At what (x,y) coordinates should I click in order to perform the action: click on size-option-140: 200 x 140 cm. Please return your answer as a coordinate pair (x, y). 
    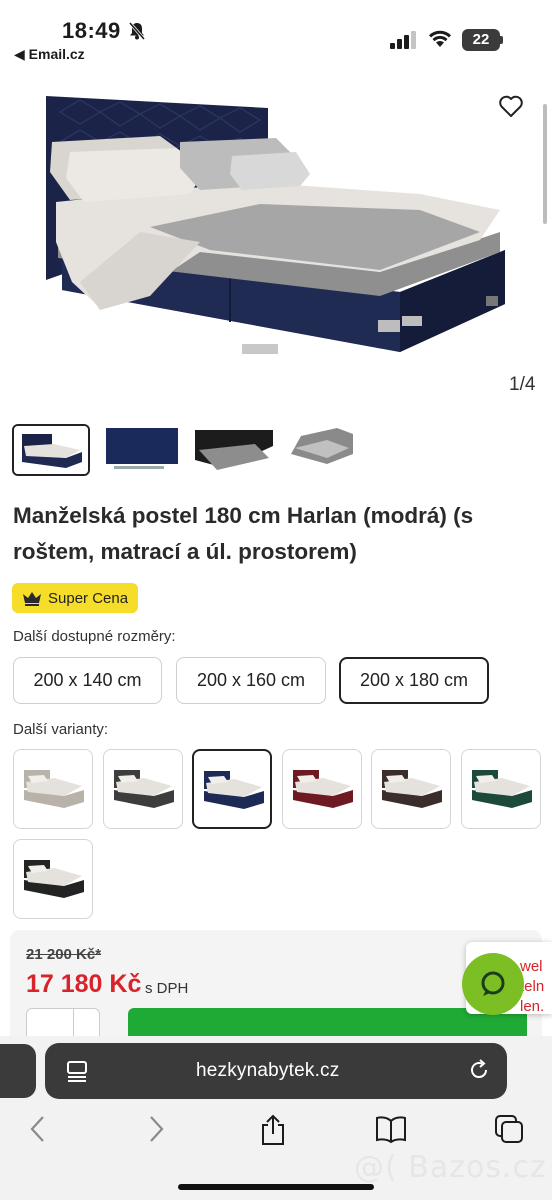
    Looking at the image, I should click on (87, 680).